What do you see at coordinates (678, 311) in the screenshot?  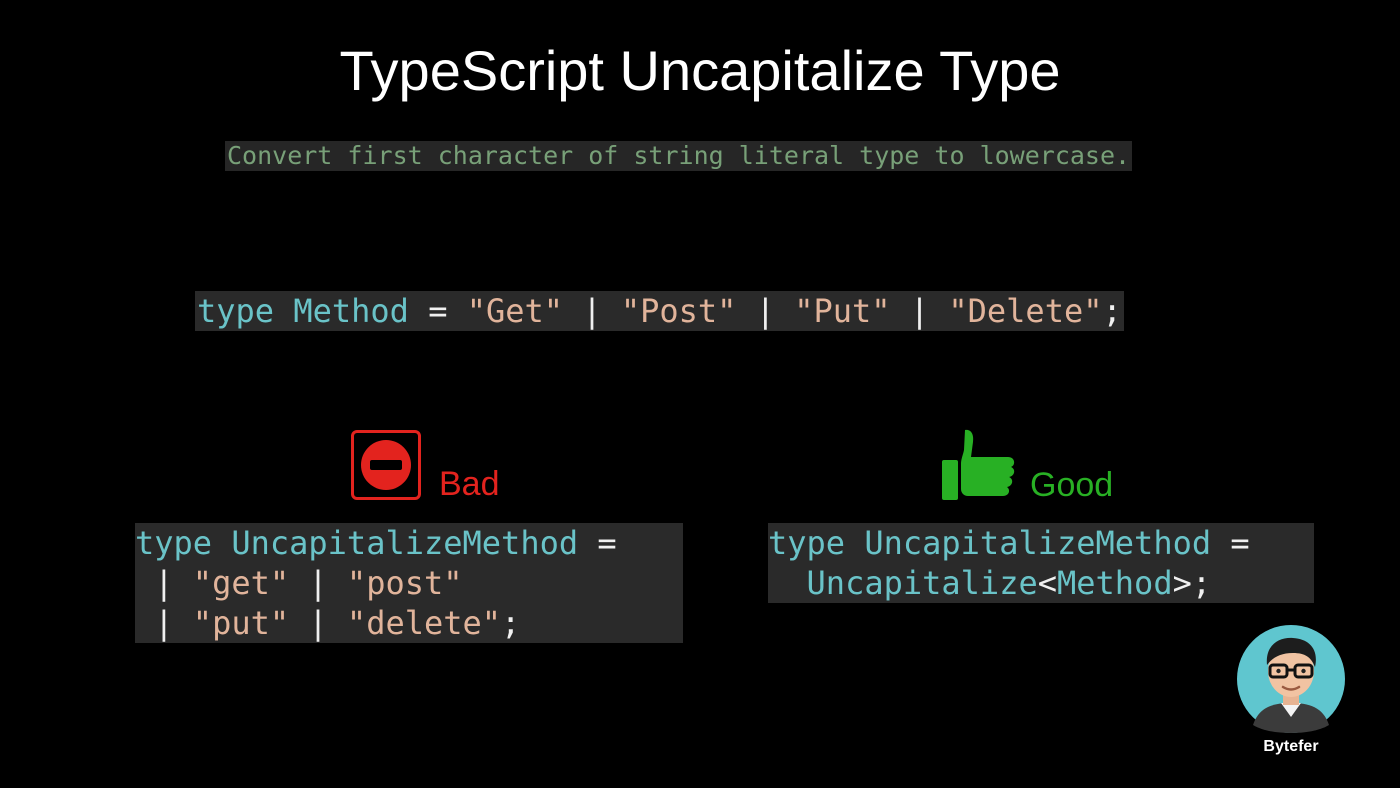 I see `code-string: "Post"` at bounding box center [678, 311].